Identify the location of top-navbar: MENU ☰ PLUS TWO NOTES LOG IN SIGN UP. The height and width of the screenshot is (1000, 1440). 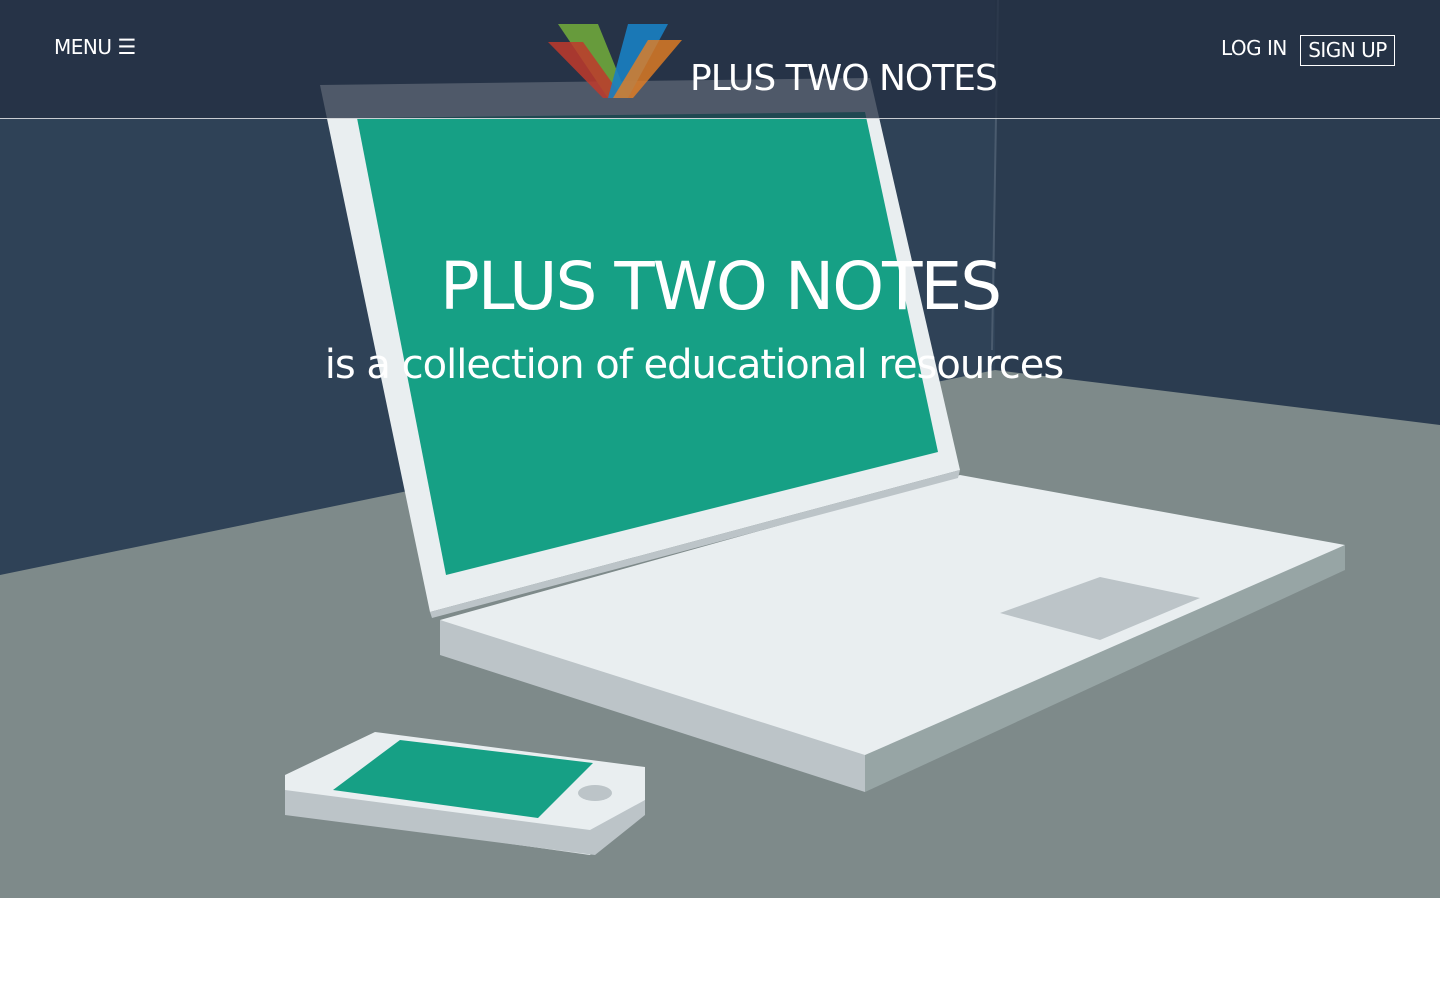
(720, 59).